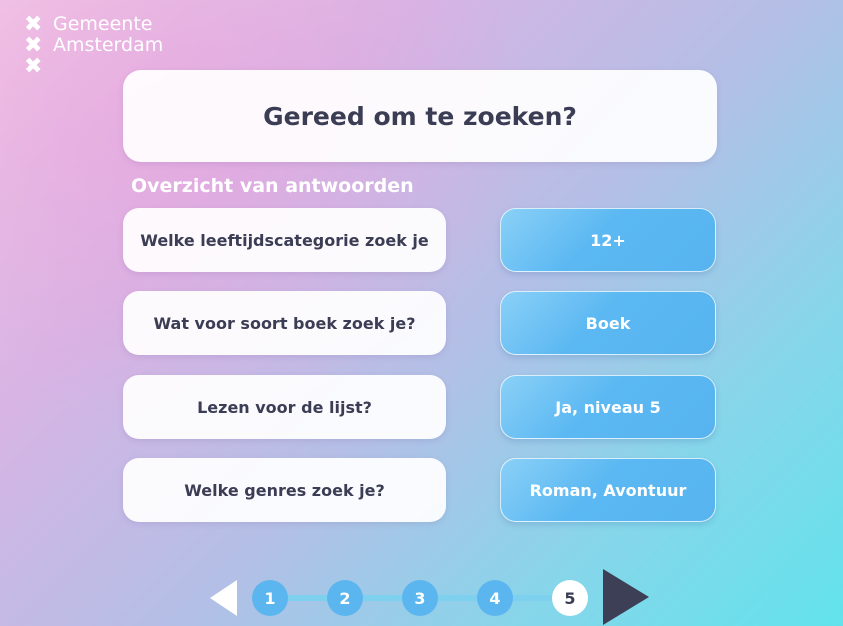  What do you see at coordinates (608, 407) in the screenshot?
I see `answer-button: Ja, niveau 5` at bounding box center [608, 407].